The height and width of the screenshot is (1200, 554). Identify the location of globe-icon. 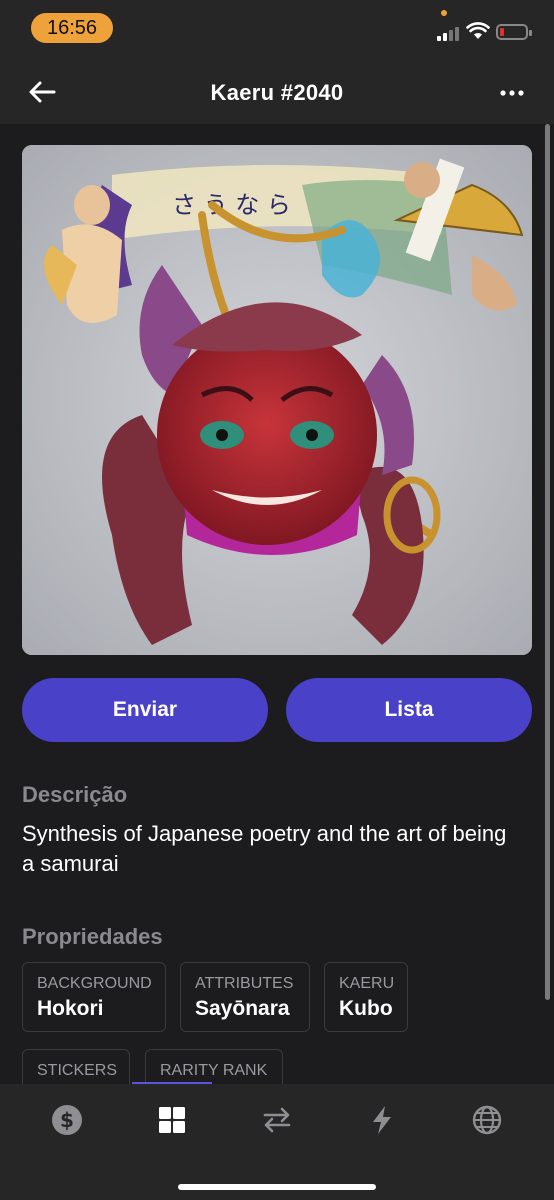
(487, 1120).